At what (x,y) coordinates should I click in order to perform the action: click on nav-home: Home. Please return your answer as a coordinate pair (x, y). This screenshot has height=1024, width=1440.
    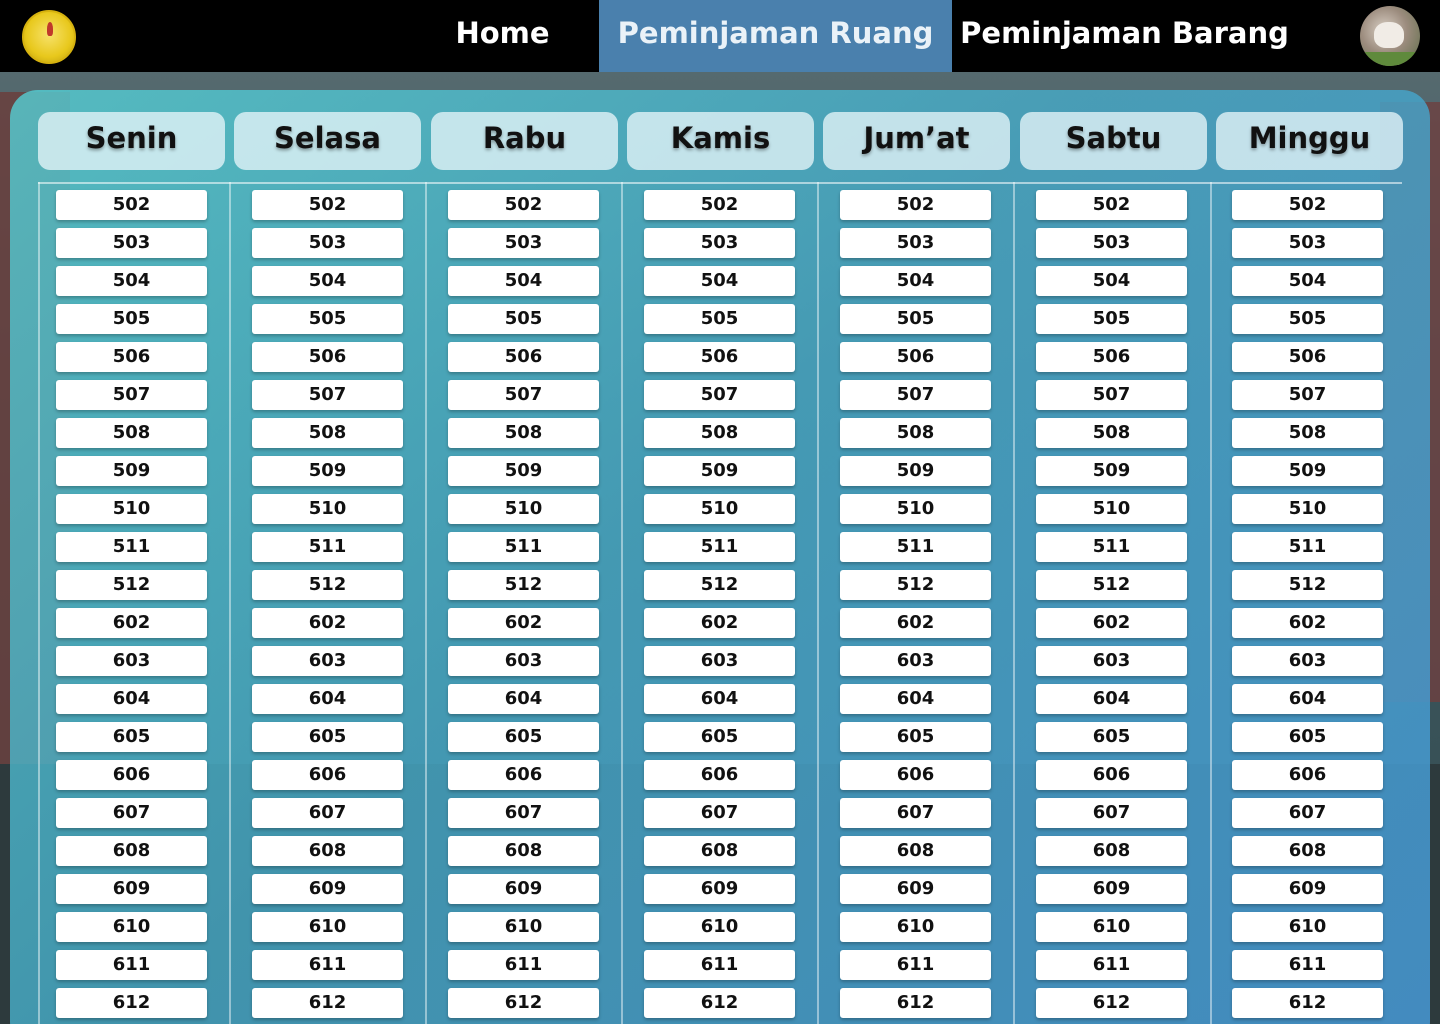
    Looking at the image, I should click on (502, 36).